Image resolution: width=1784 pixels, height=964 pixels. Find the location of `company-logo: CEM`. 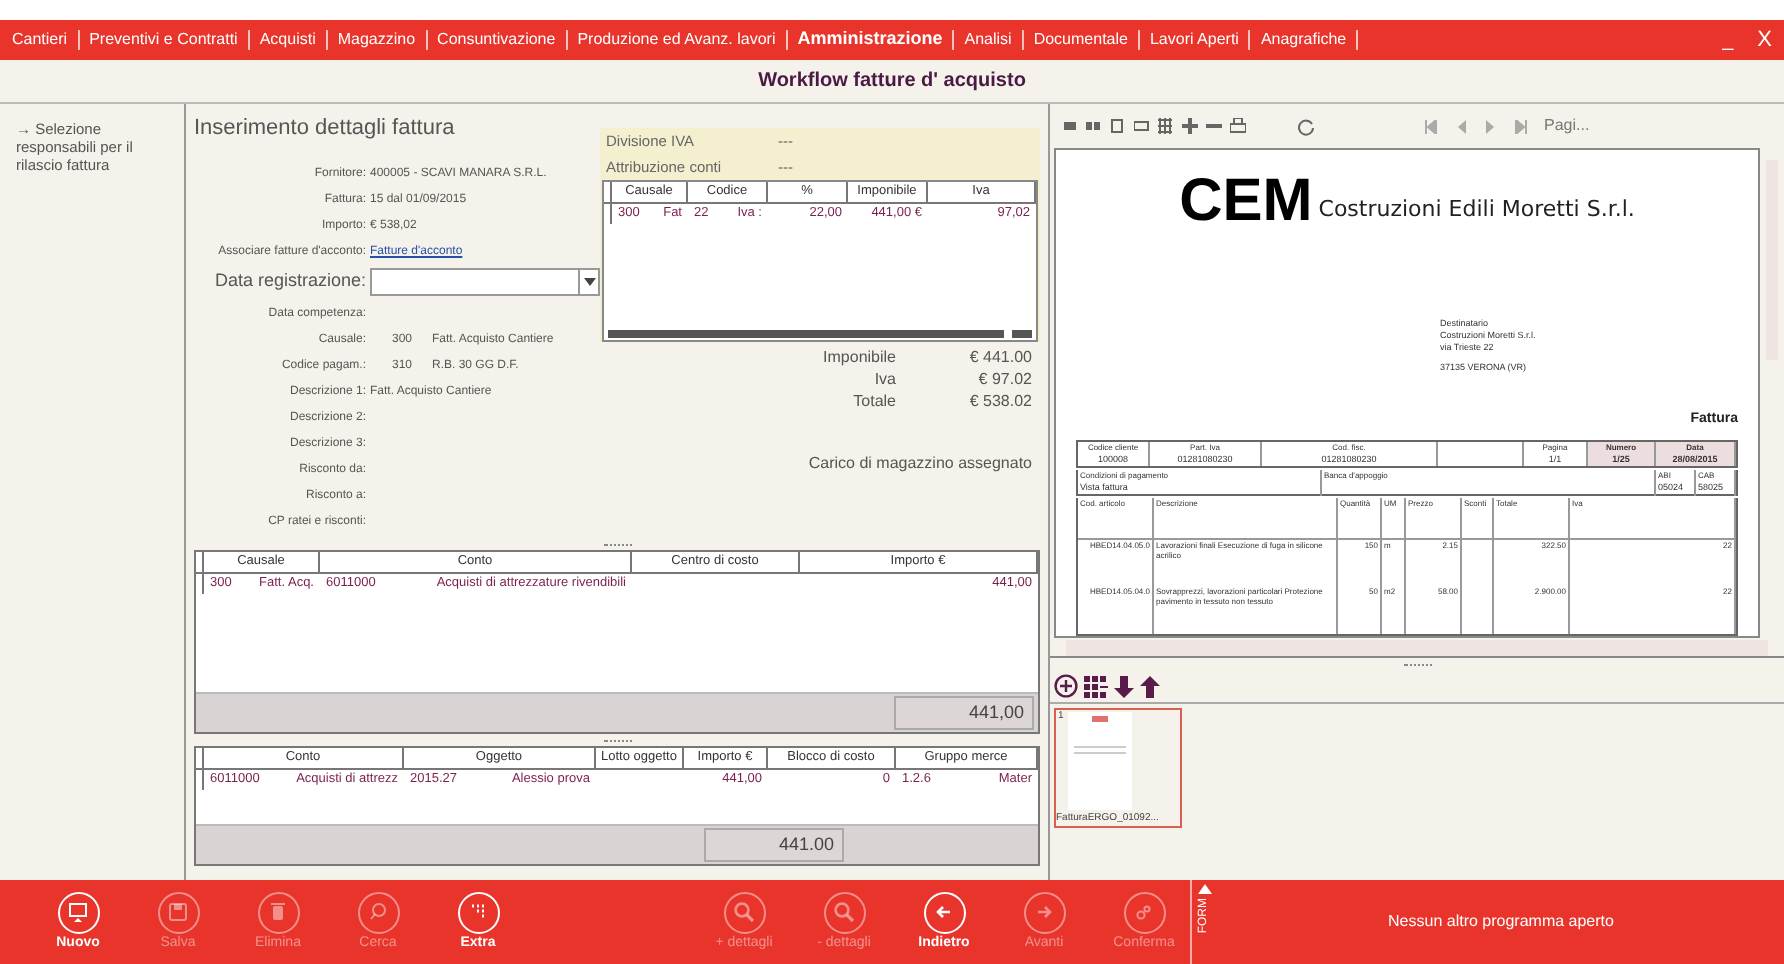

company-logo: CEM is located at coordinates (1246, 202).